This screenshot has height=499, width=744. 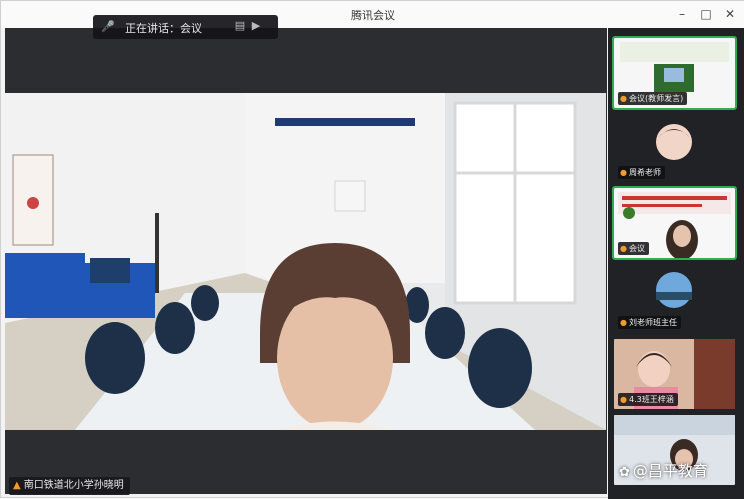 I want to click on participant-tile: ● 周希老师, so click(x=674, y=147).